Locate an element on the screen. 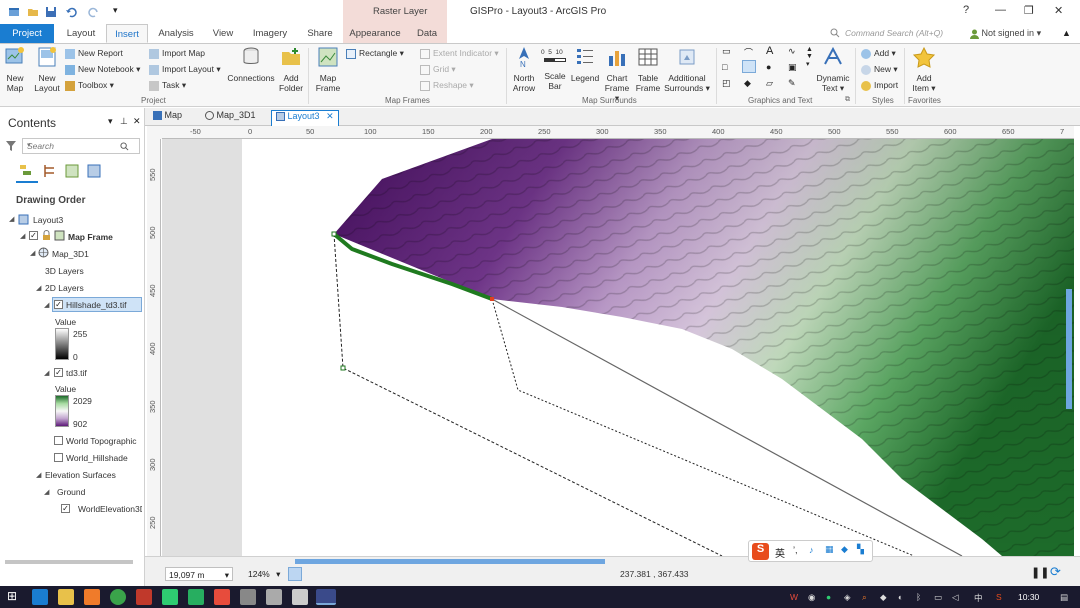  tab-appearance: Appearance is located at coordinates (375, 33).